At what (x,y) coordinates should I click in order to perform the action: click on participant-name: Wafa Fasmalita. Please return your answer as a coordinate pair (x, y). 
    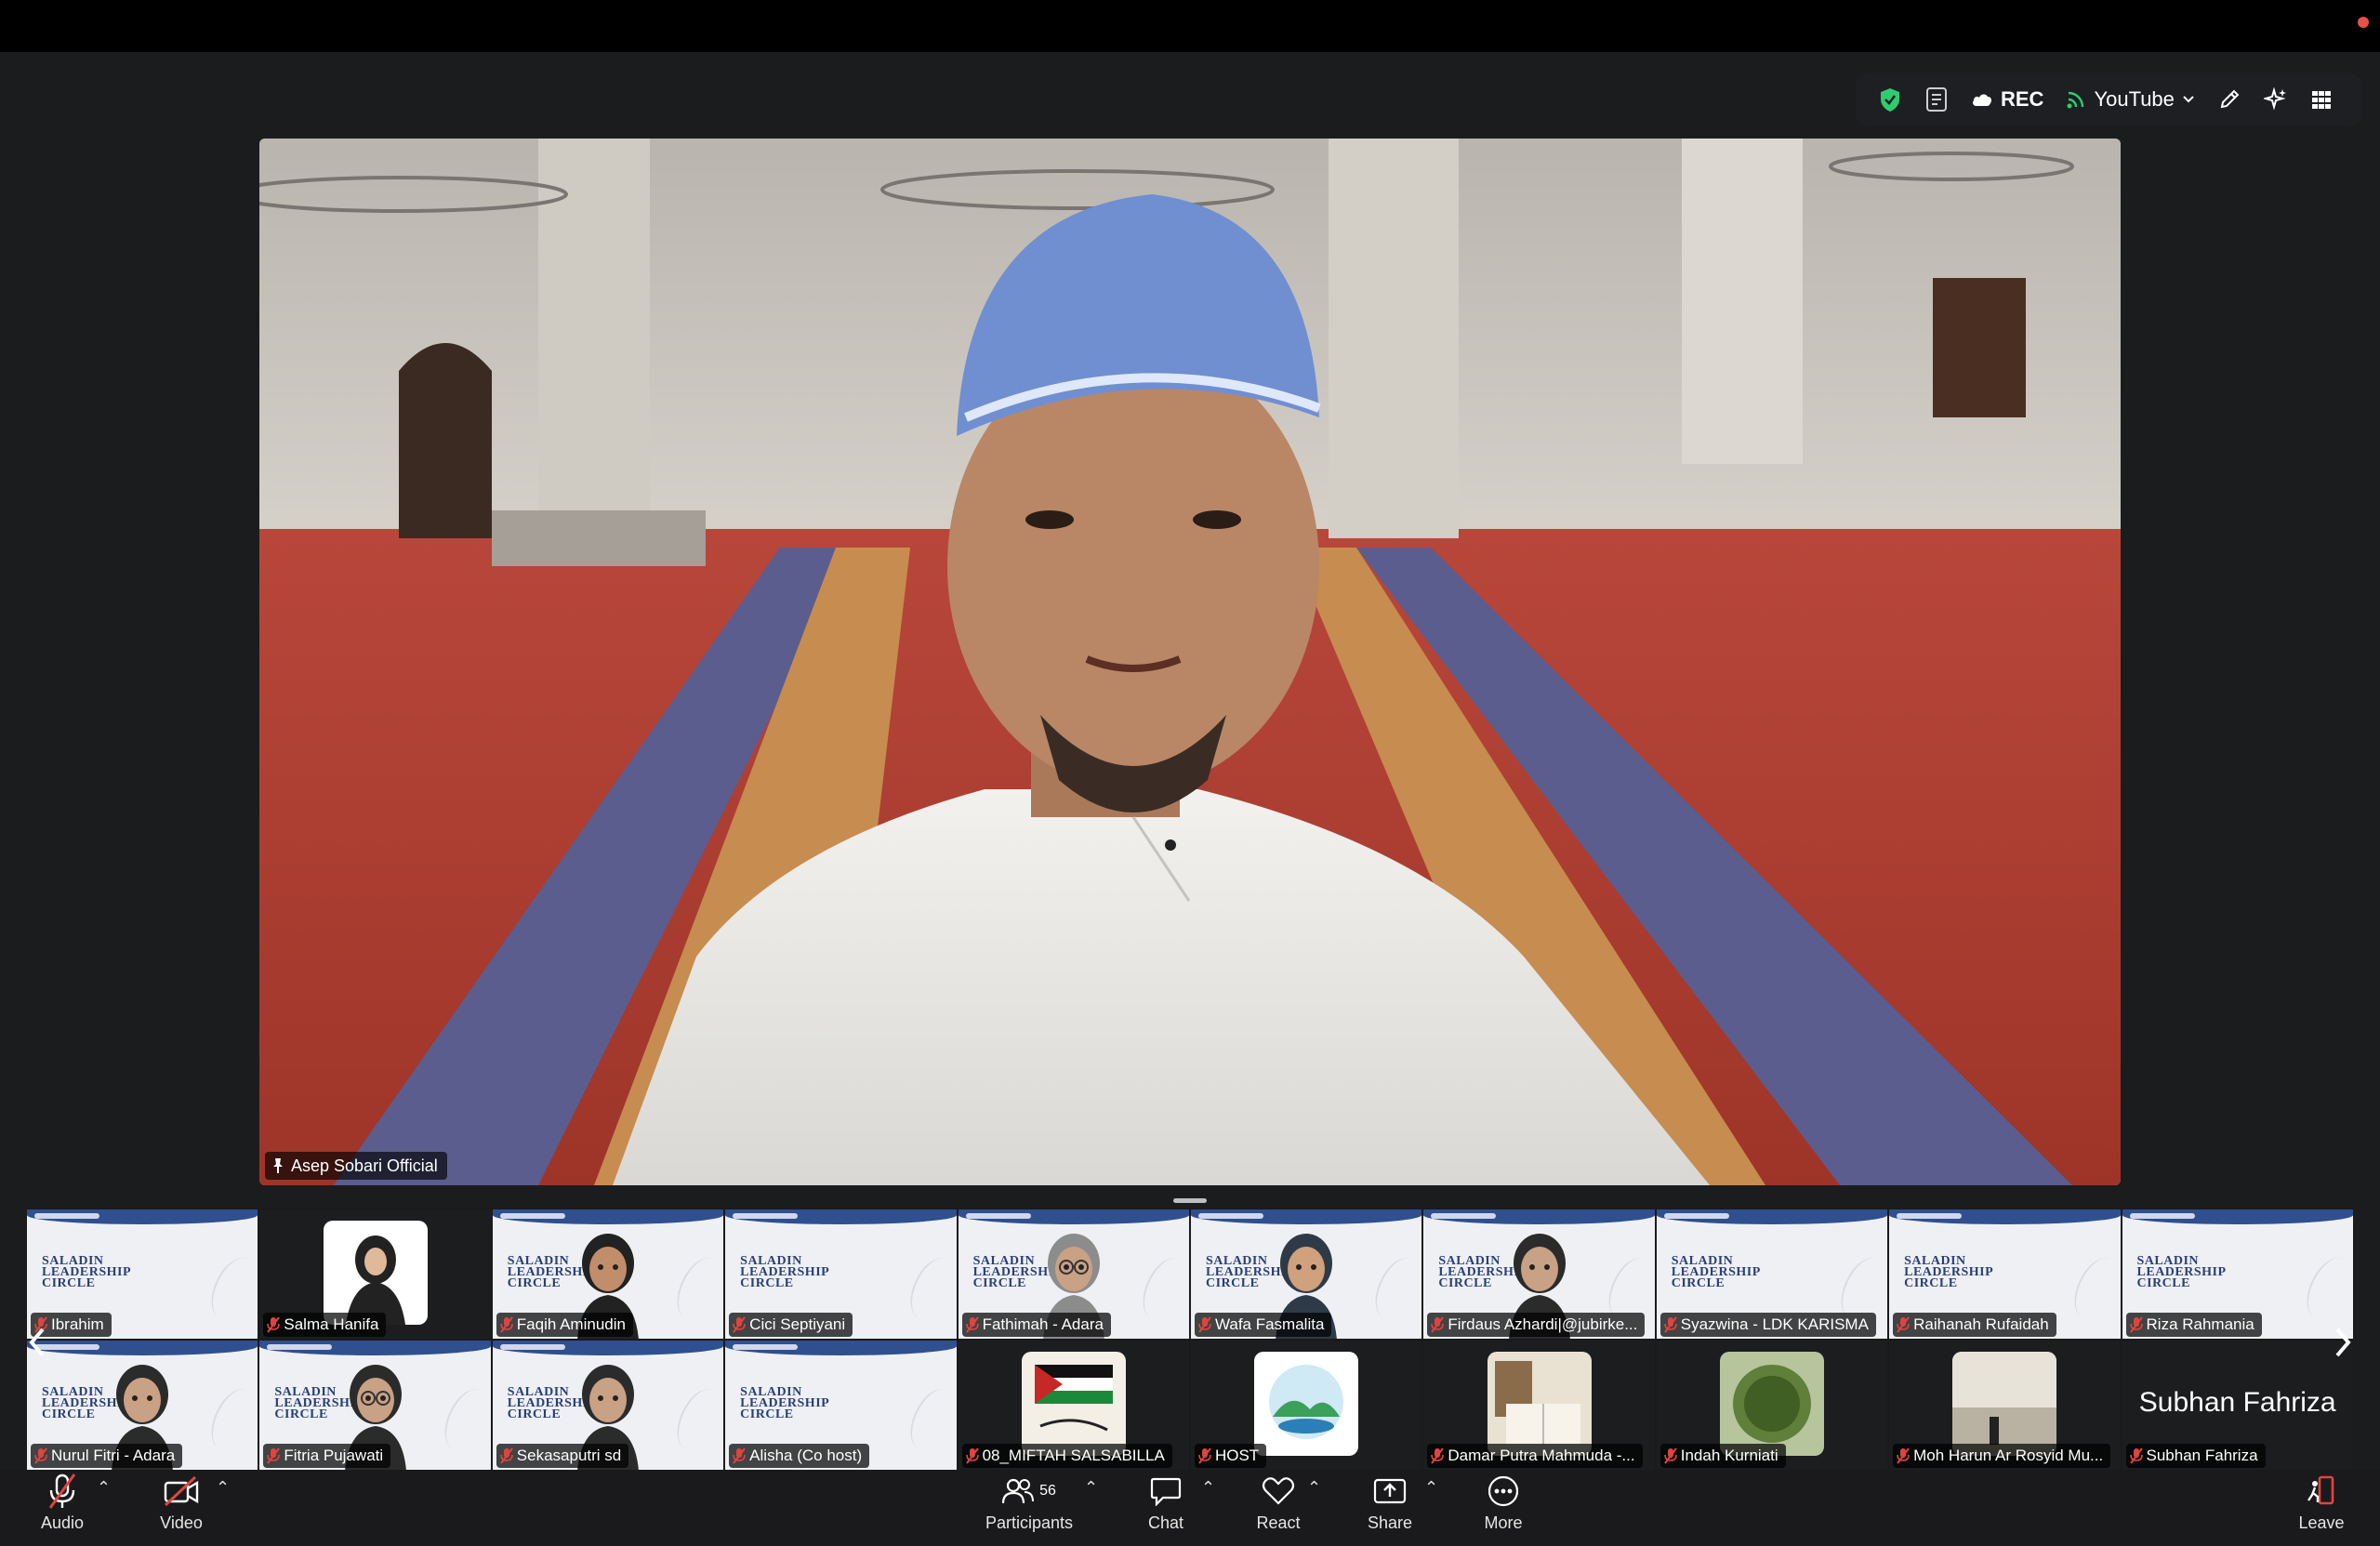
    Looking at the image, I should click on (1269, 1324).